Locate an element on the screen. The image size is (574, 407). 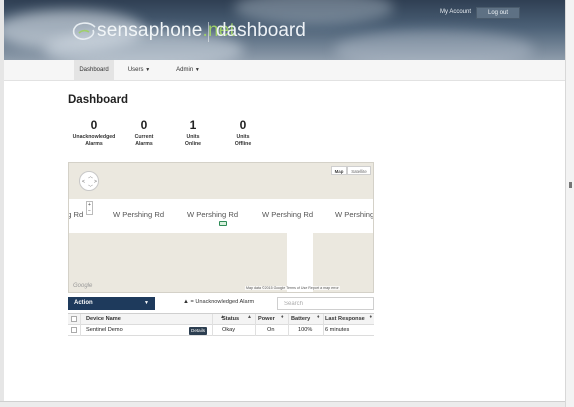
vertical-scrollbar is located at coordinates (569, 203).